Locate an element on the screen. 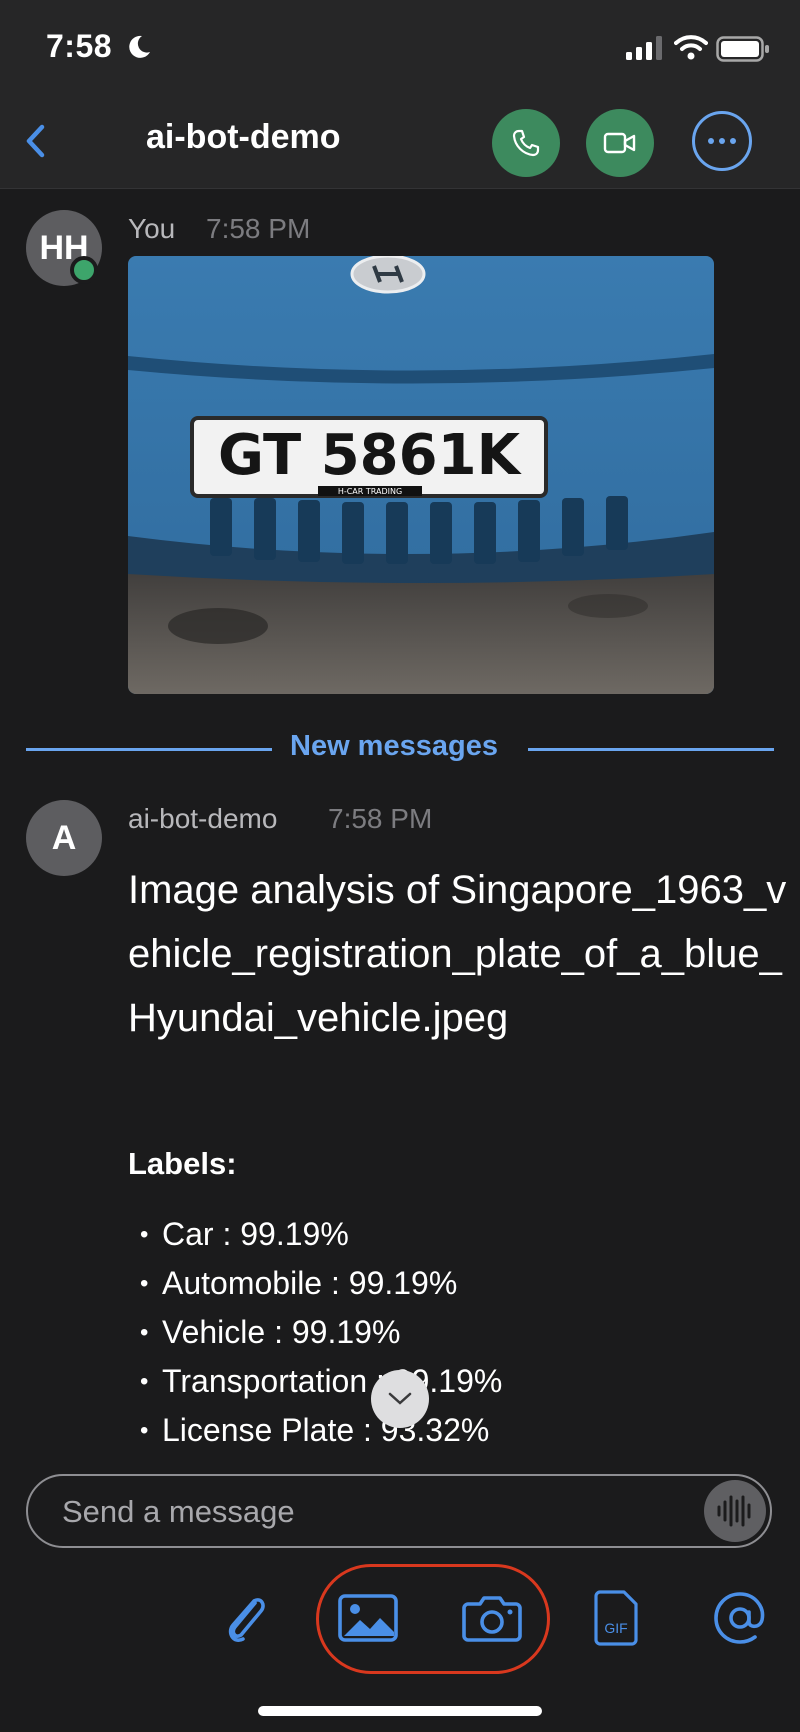 The height and width of the screenshot is (1732, 800). list-item: • Automobile : 99.19% is located at coordinates (299, 1283).